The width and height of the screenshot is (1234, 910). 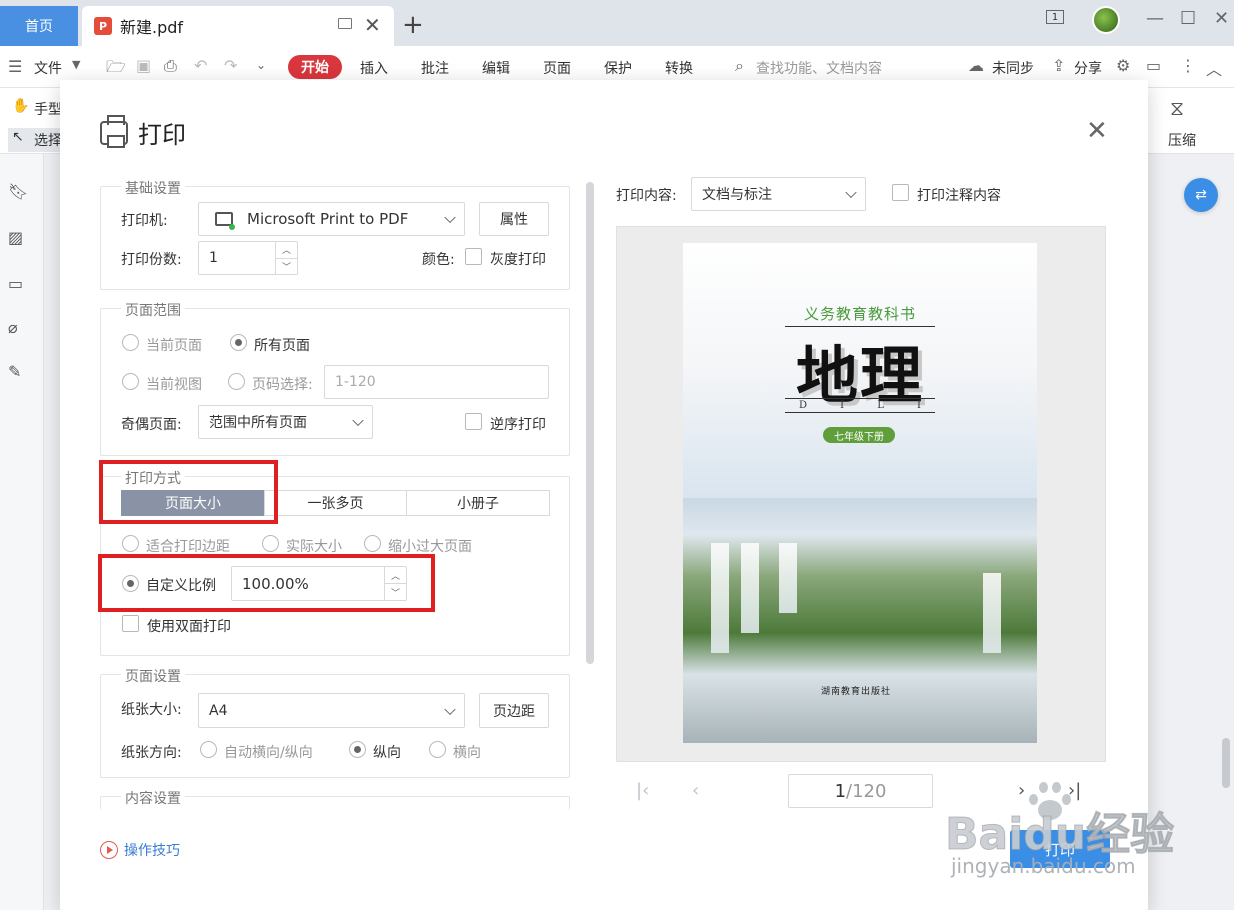 What do you see at coordinates (473, 256) in the screenshot?
I see `grayscale-checkbox` at bounding box center [473, 256].